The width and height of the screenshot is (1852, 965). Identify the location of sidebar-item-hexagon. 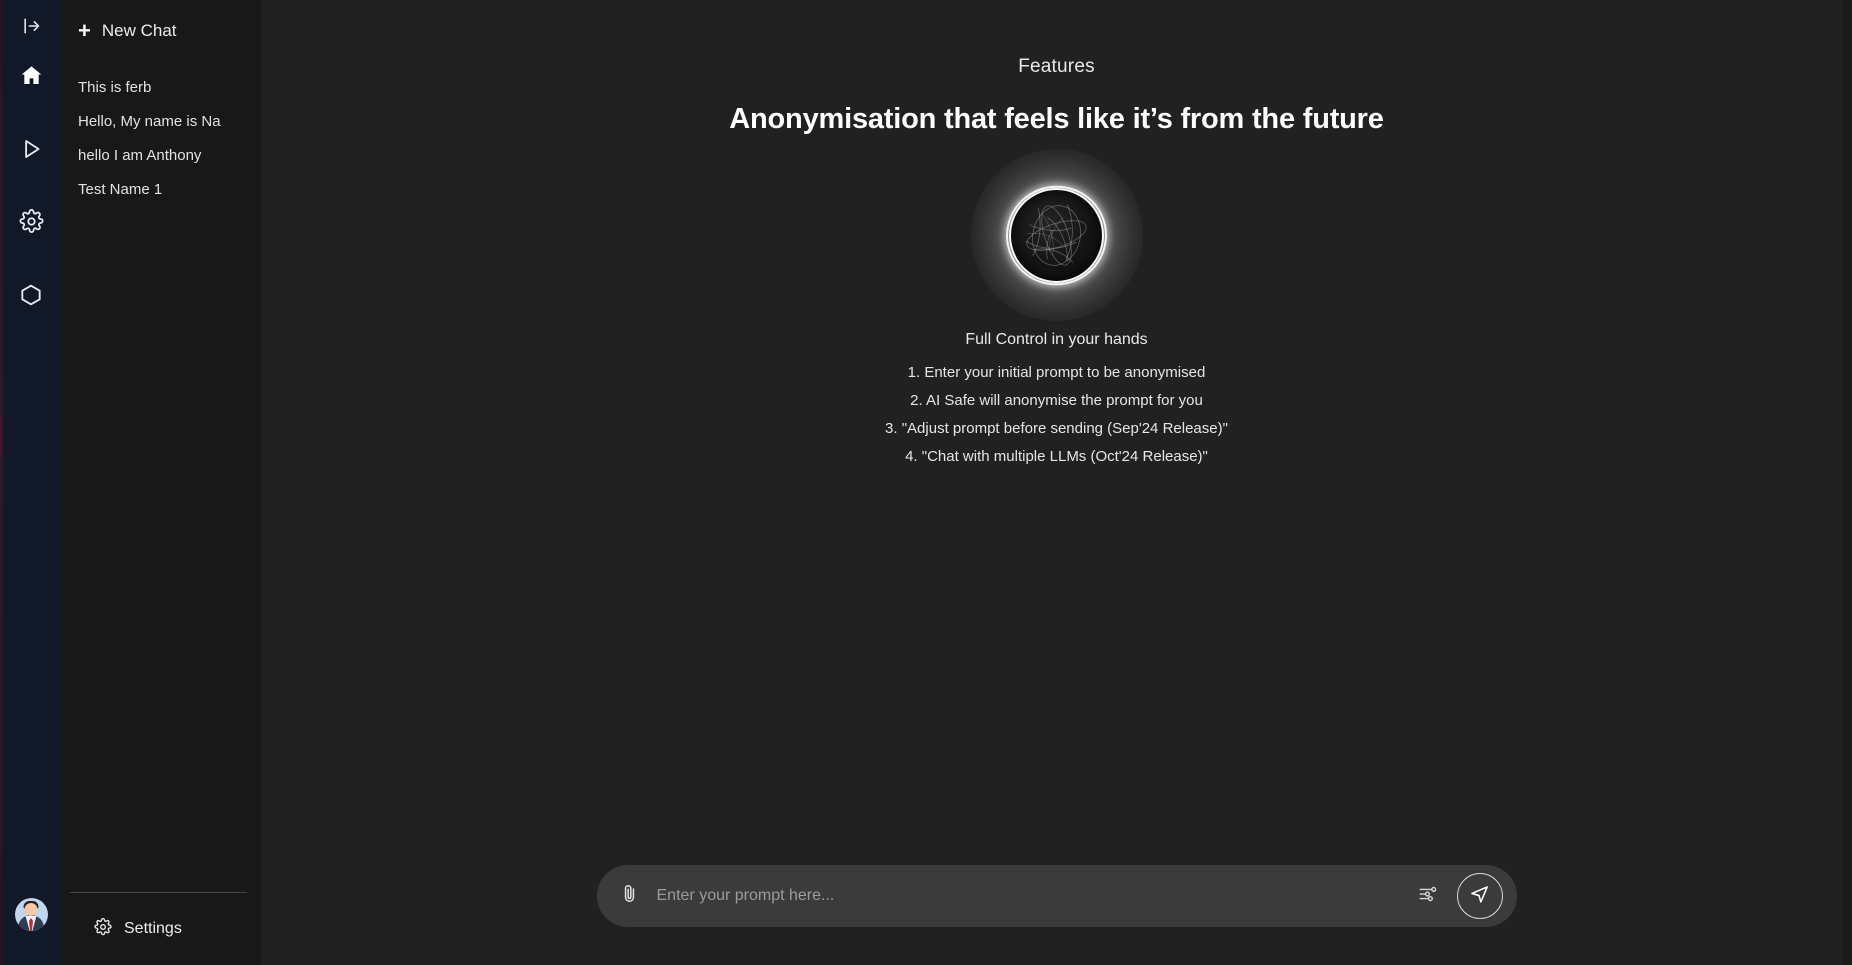
(31, 297).